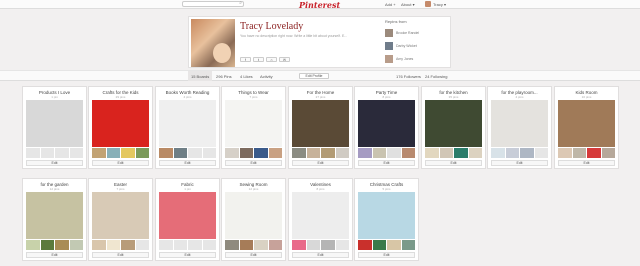 This screenshot has height=266, width=640. I want to click on board-card: Things to Wear 7 pins Edit, so click(253, 127).